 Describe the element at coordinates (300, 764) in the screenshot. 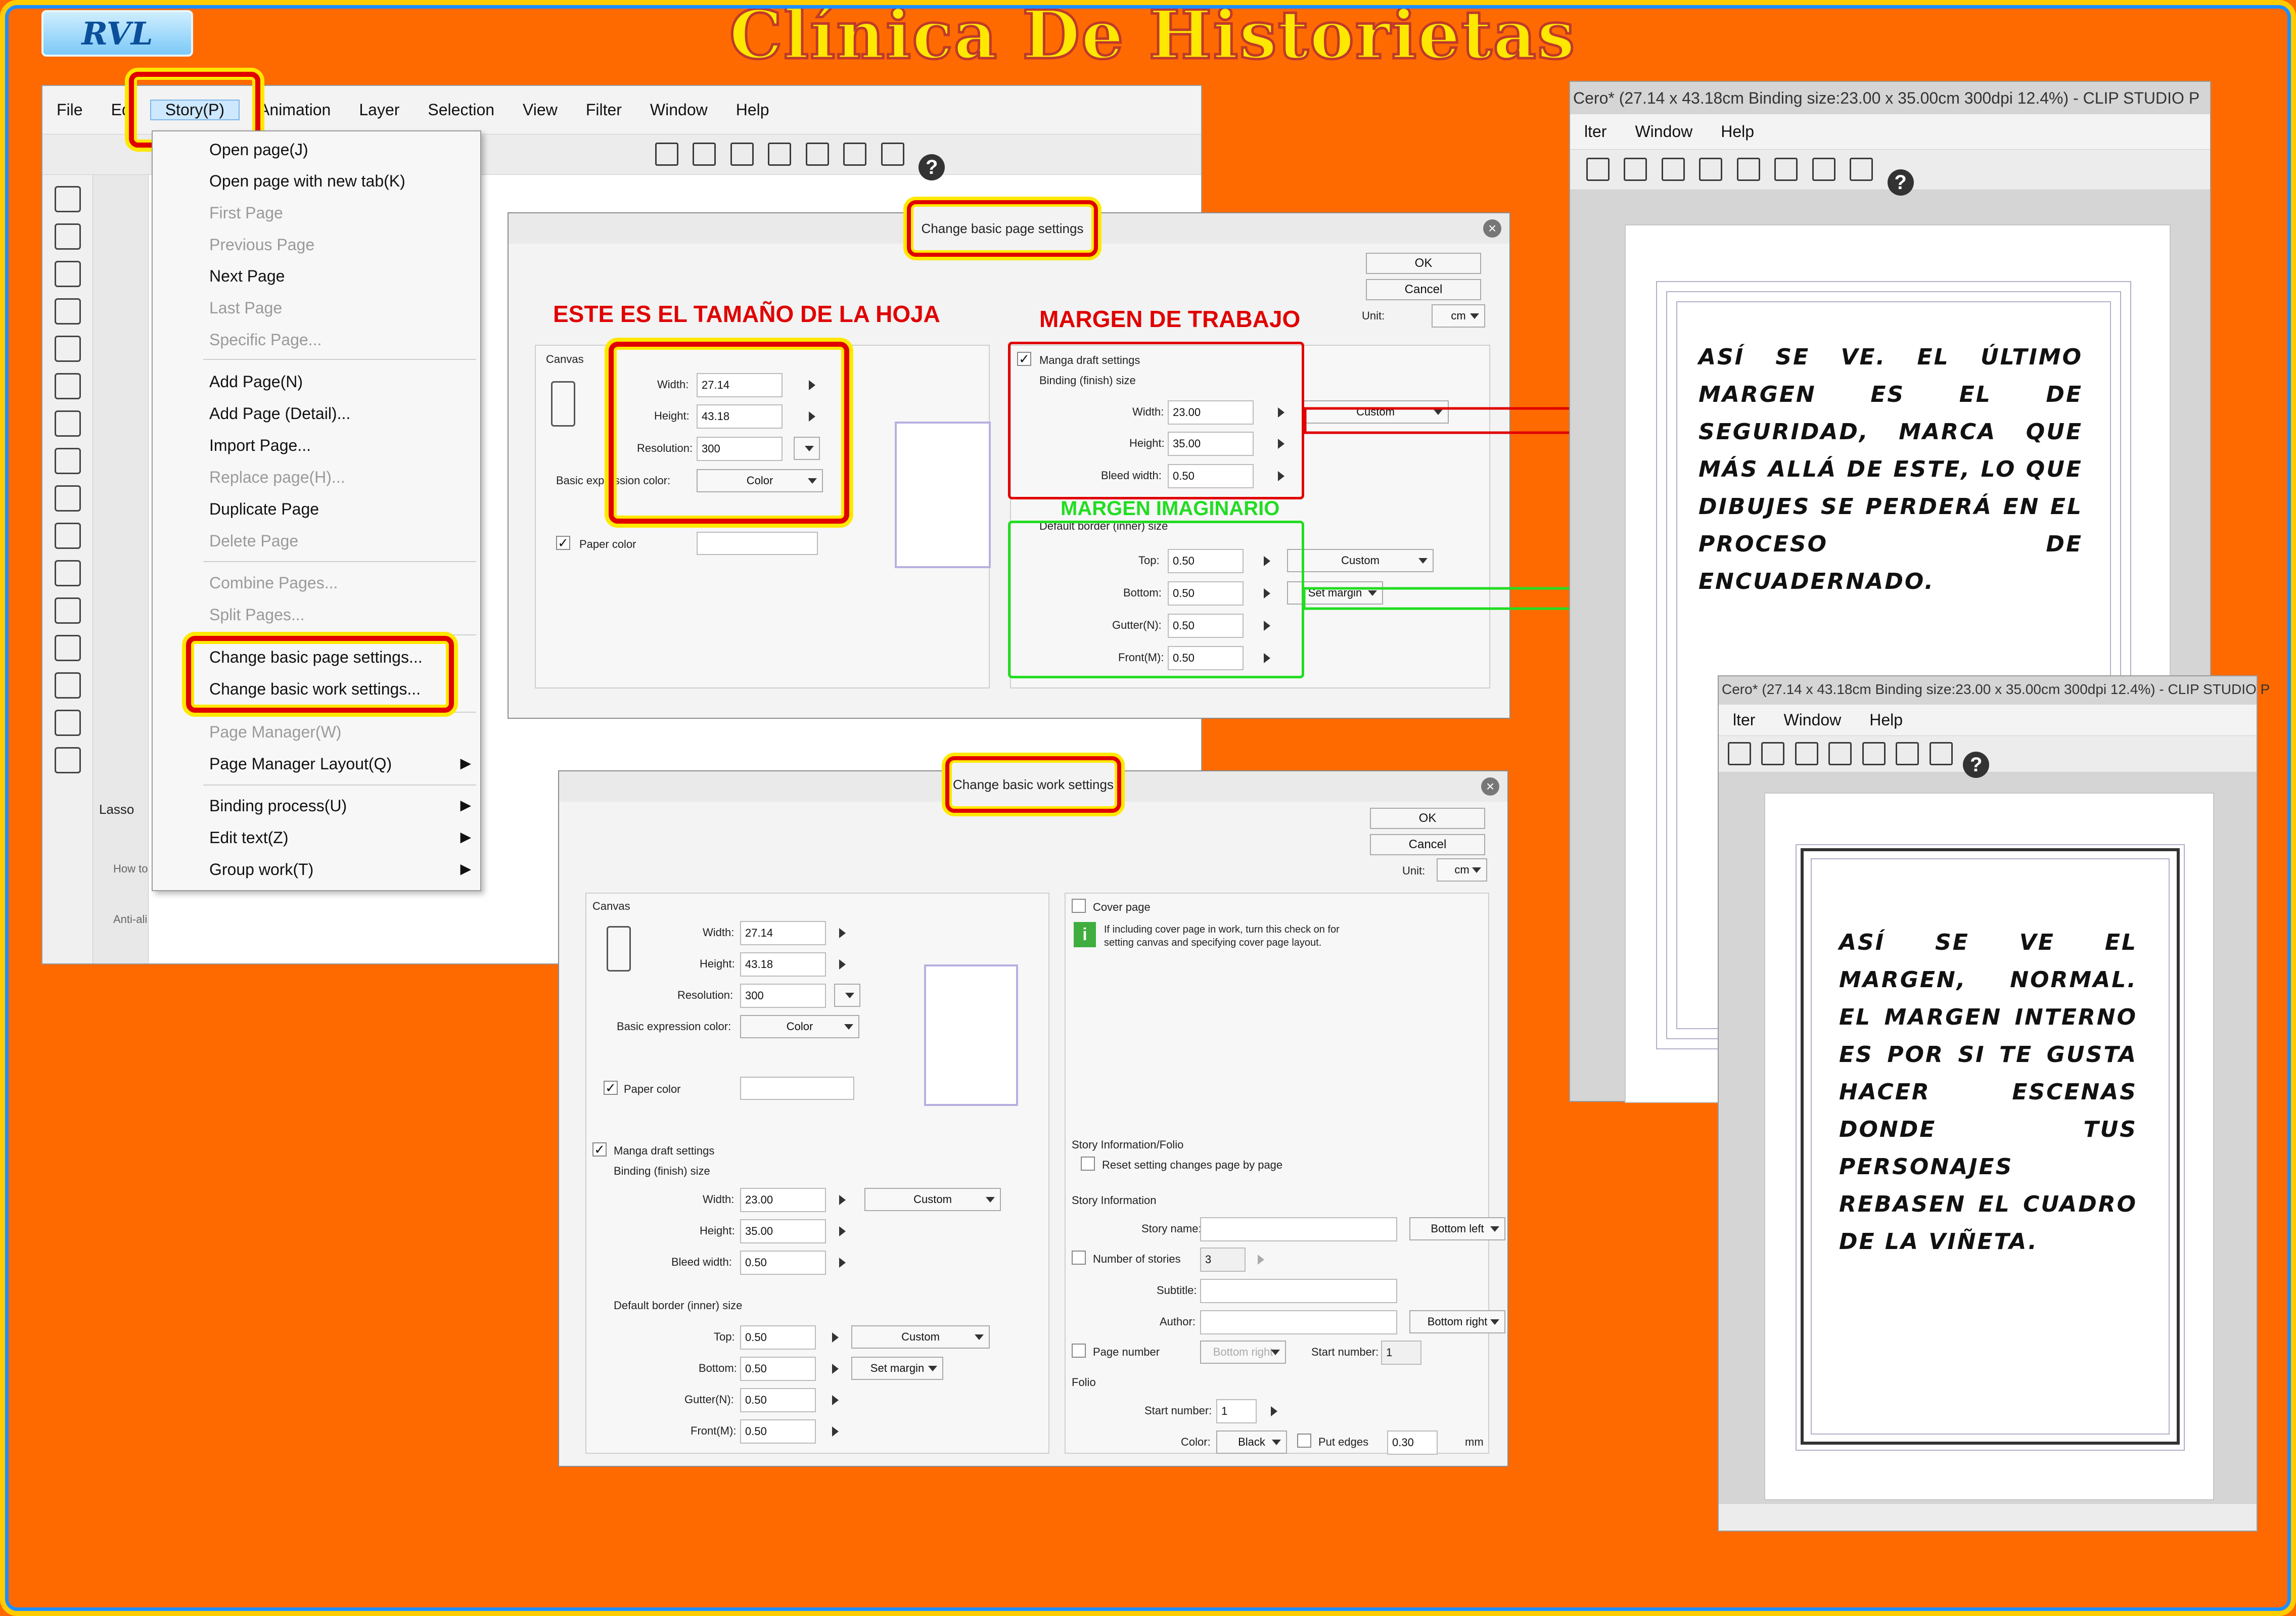

I see `menu-item-page-manager-layout: Page Manager Layout(Q)` at that location.